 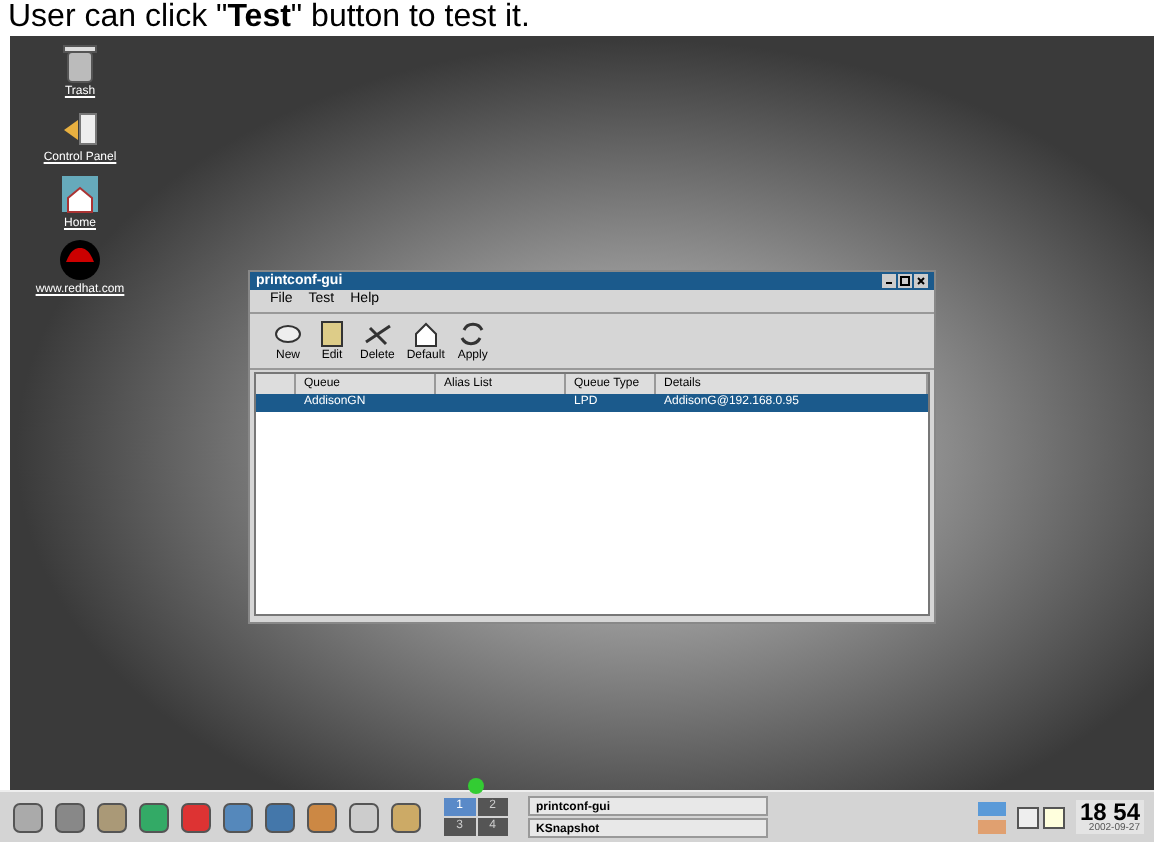 What do you see at coordinates (921, 281) in the screenshot?
I see `close-icon` at bounding box center [921, 281].